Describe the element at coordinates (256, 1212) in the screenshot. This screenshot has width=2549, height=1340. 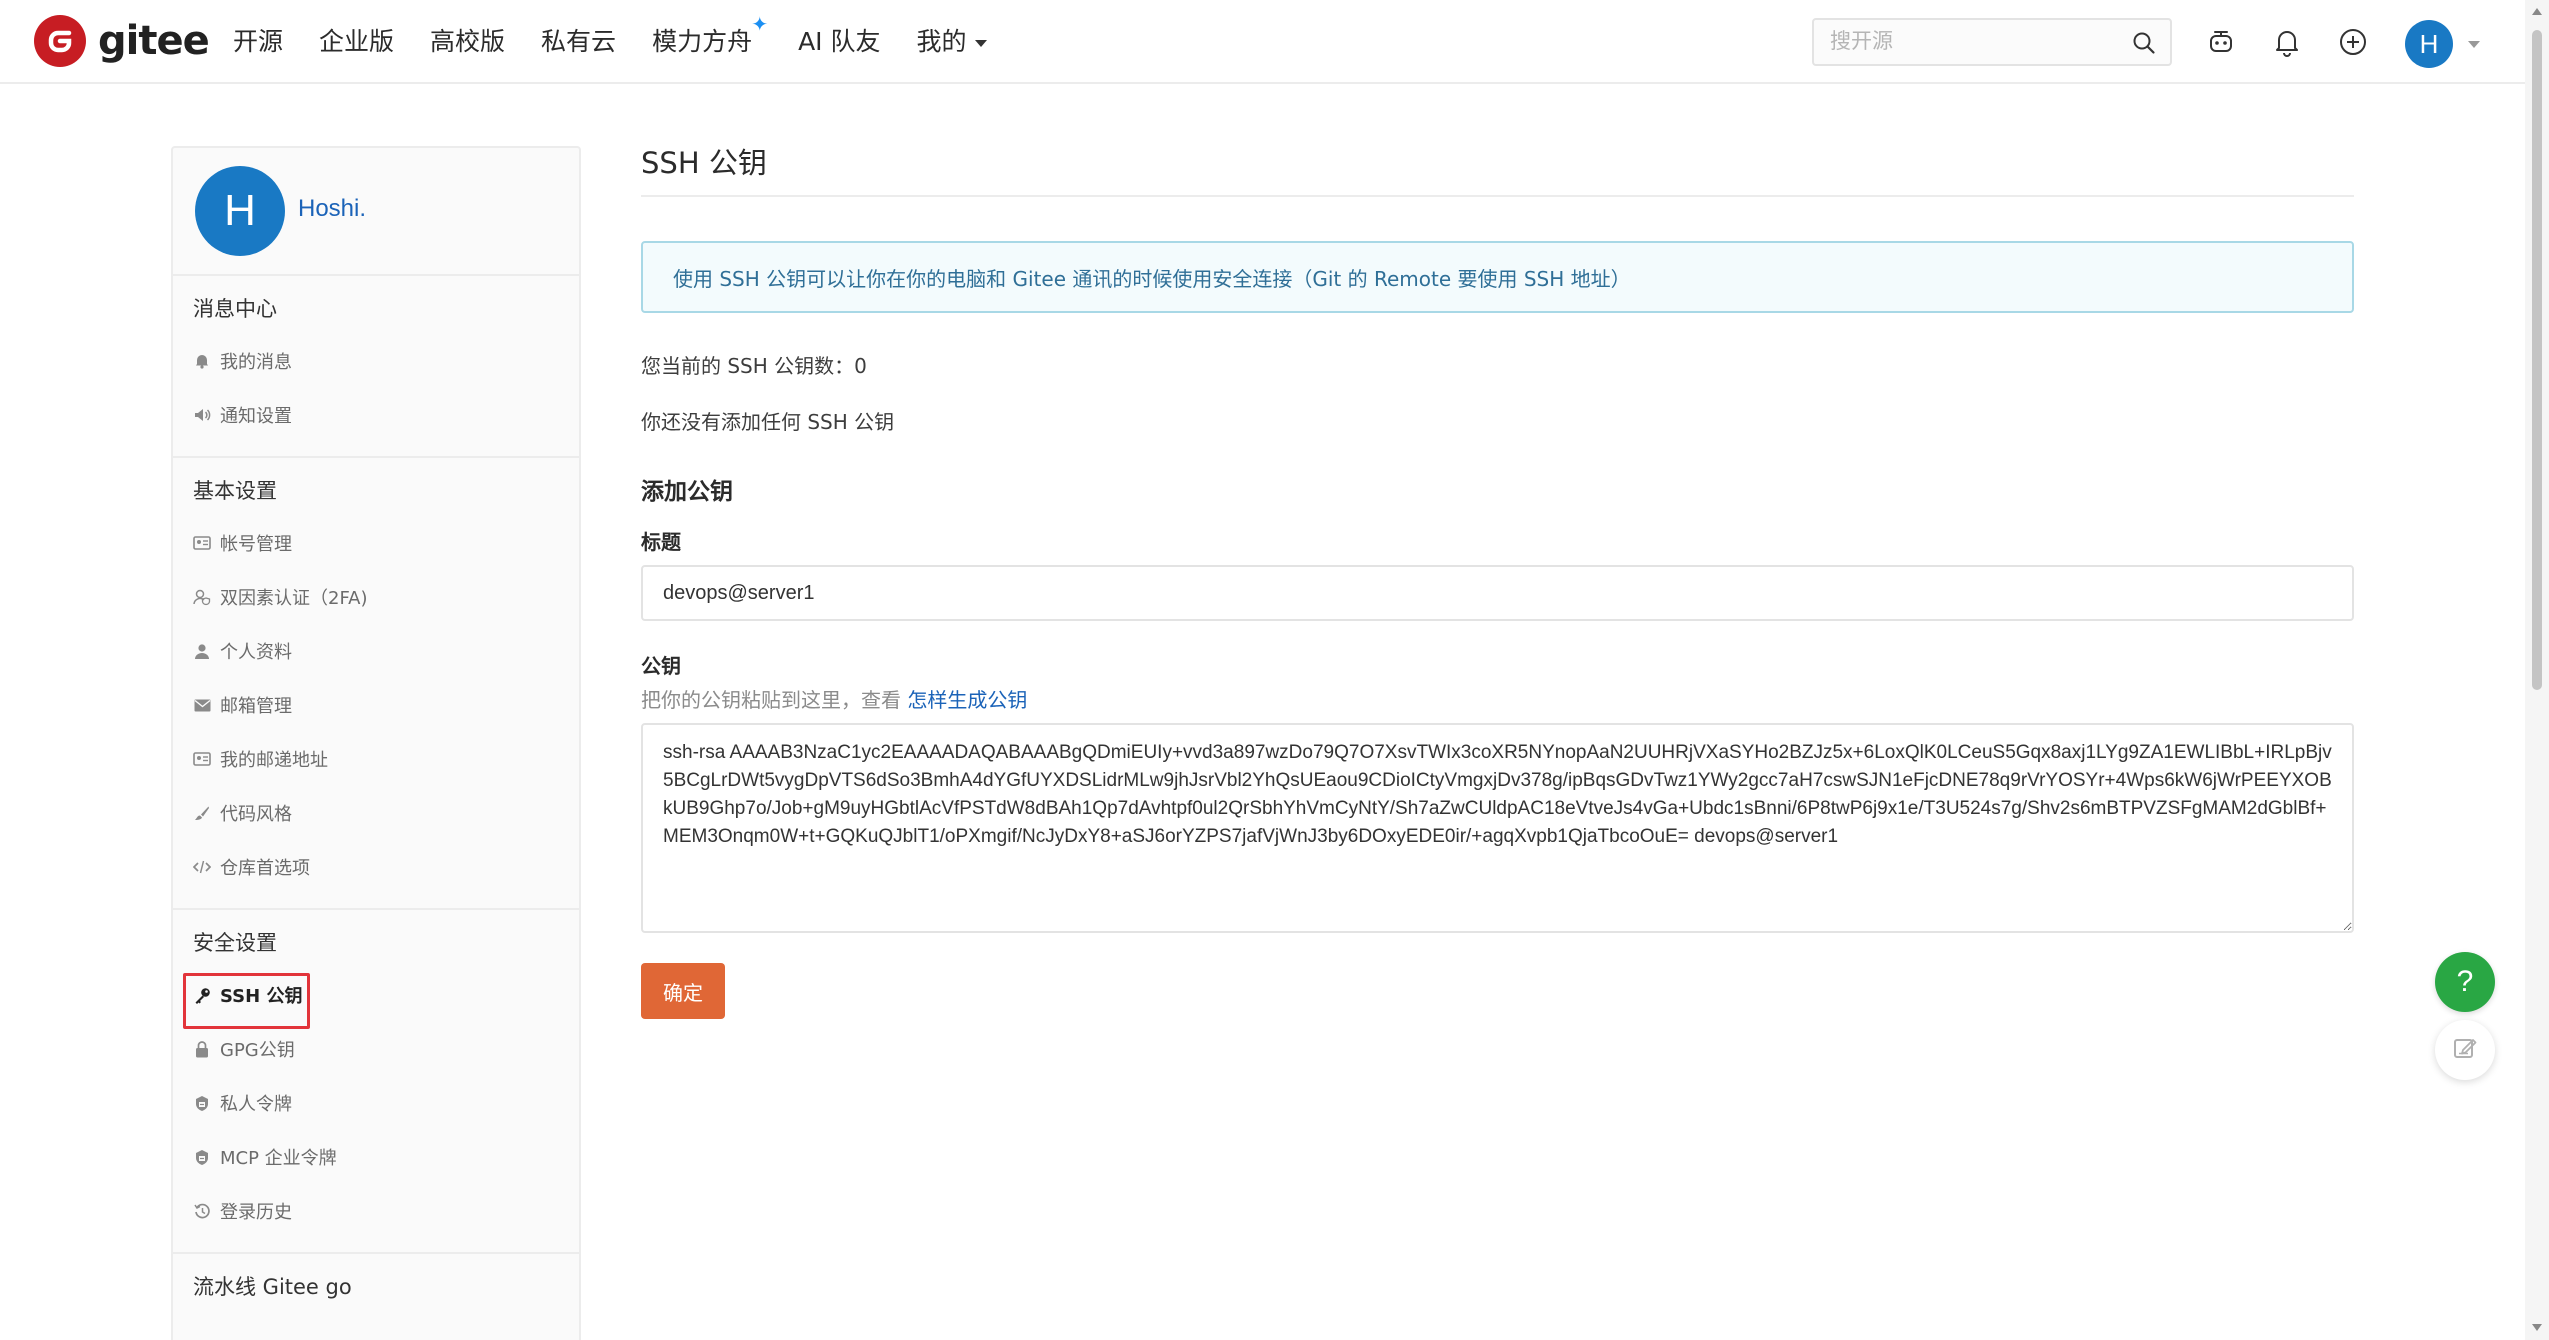
I see `sidebar-item-label: 登录历史` at that location.